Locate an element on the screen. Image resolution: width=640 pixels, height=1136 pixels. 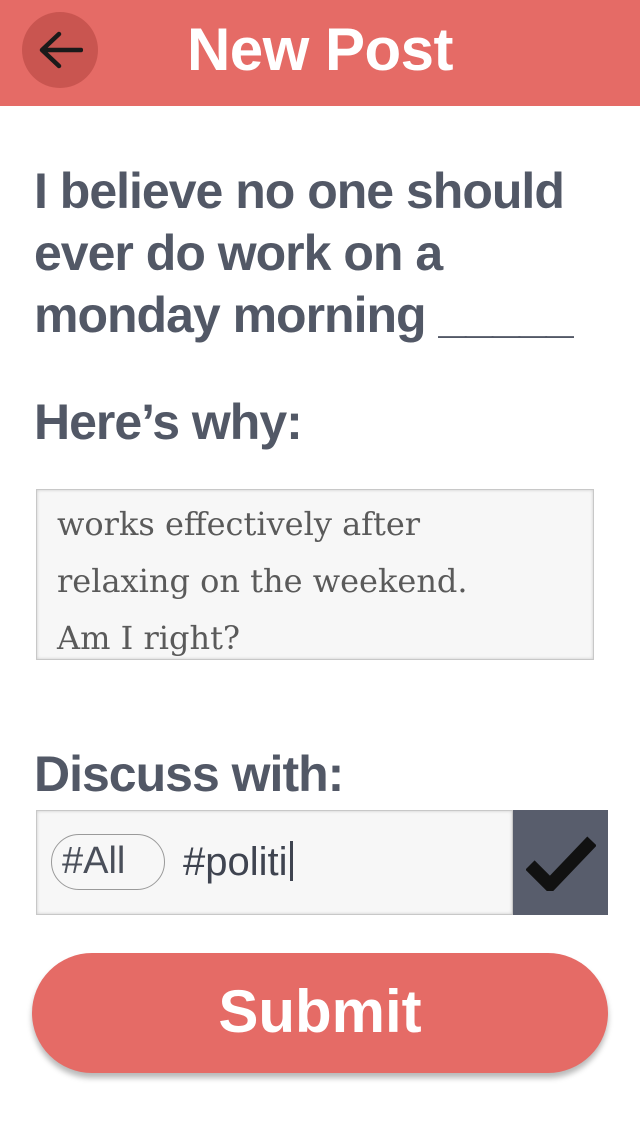
reason-line: works effectively after is located at coordinates (239, 524).